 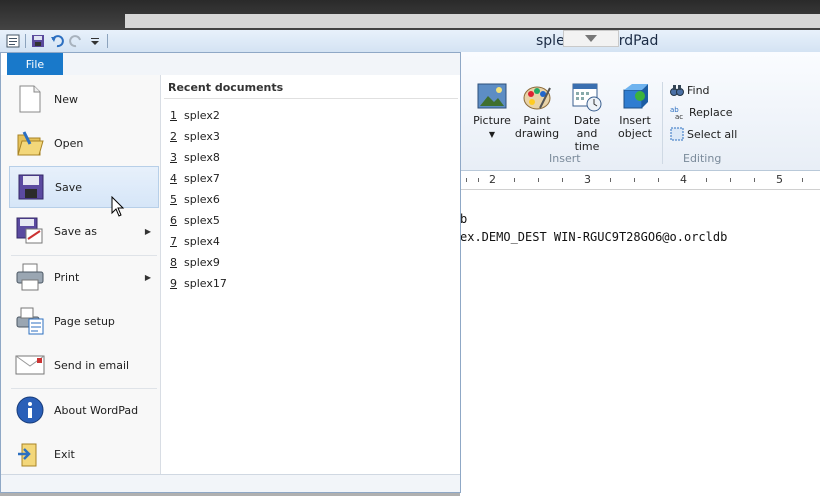 What do you see at coordinates (96, 410) in the screenshot?
I see `menu-item-label: About WordPad` at bounding box center [96, 410].